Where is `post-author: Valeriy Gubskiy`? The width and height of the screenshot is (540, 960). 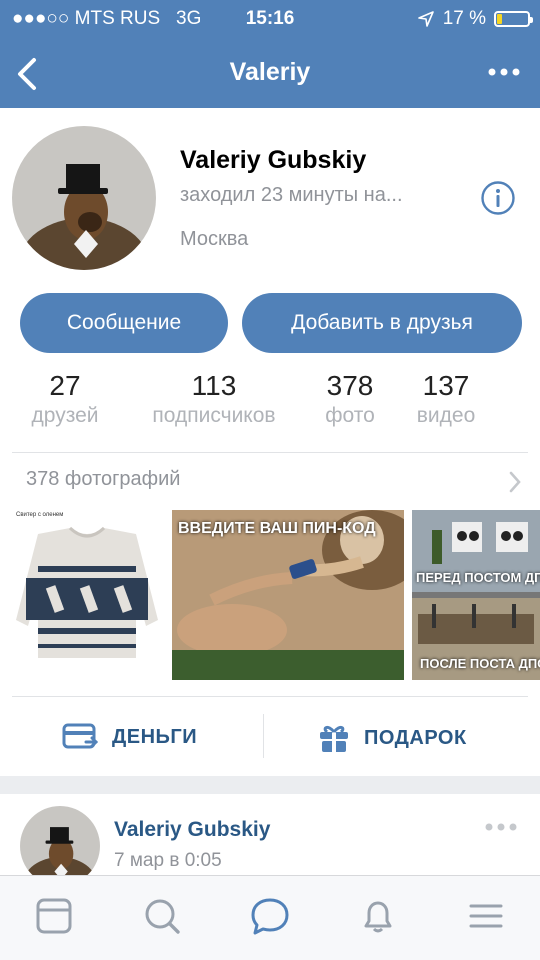 post-author: Valeriy Gubskiy is located at coordinates (192, 830).